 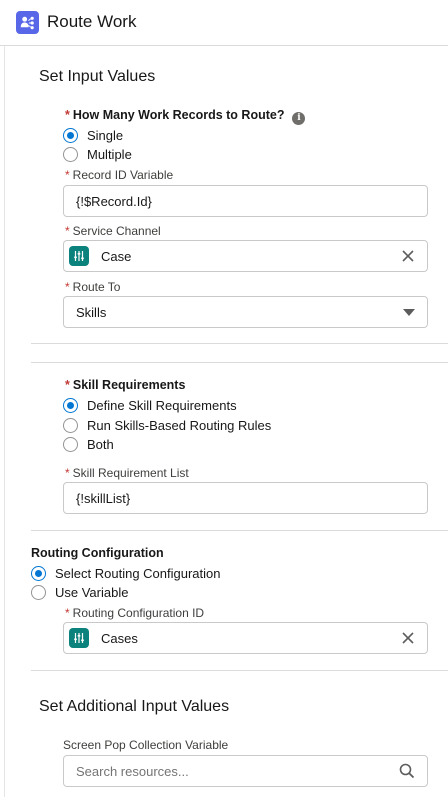 What do you see at coordinates (245, 312) in the screenshot?
I see `route-to-select: Skills` at bounding box center [245, 312].